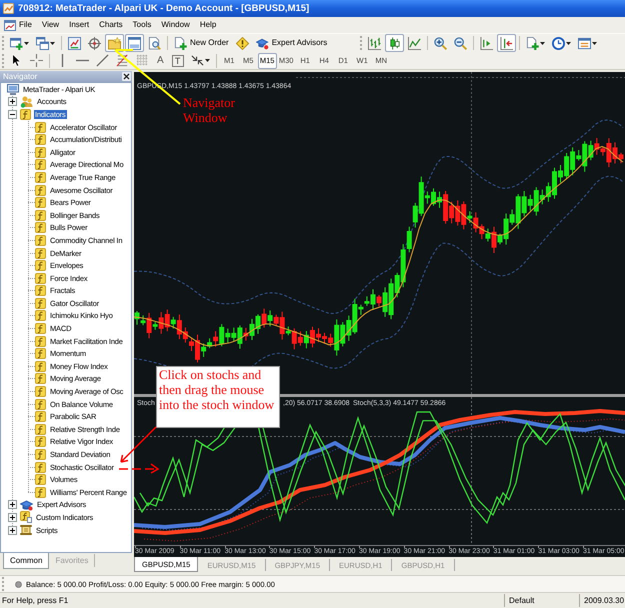 This screenshot has height=608, width=625. I want to click on pointer-arrow, so click(147, 76).